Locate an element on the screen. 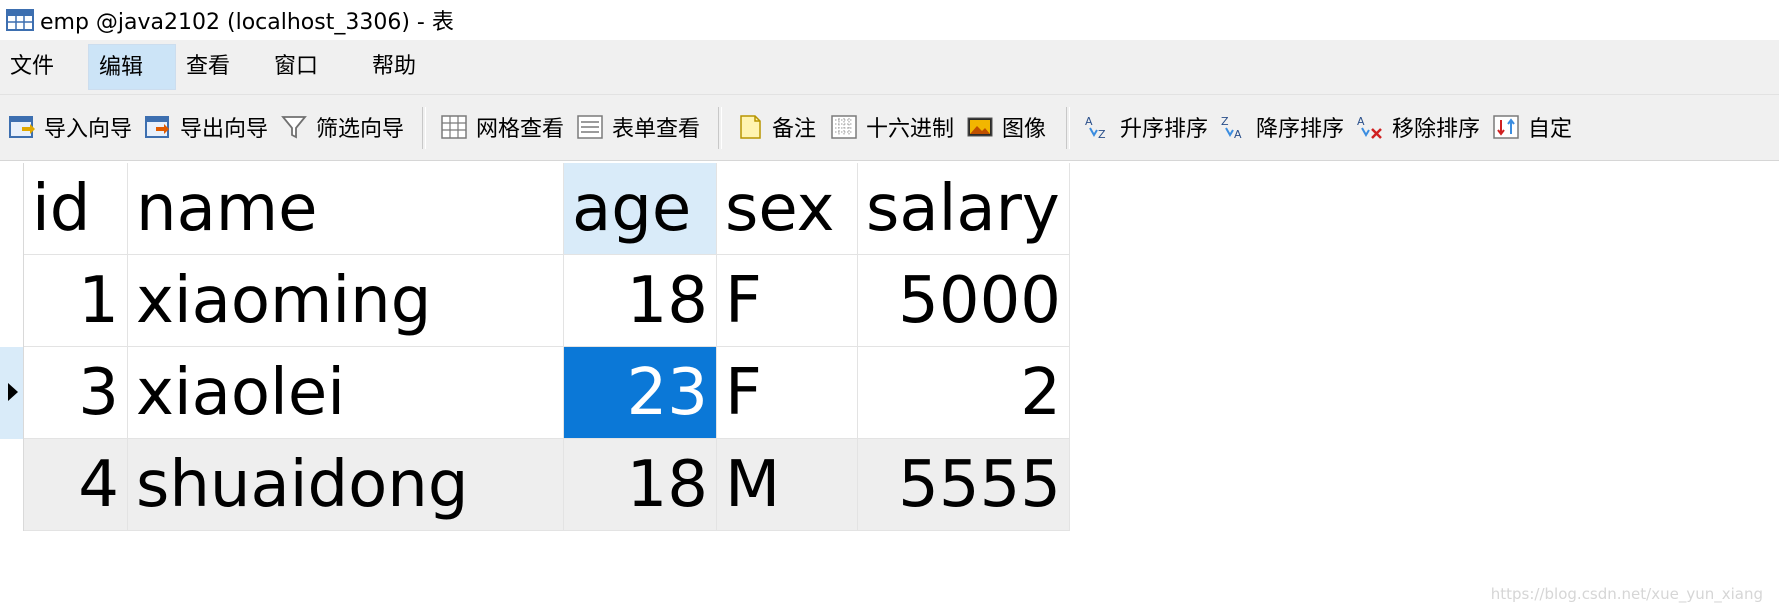 This screenshot has height=611, width=1779. menu-help: 帮助 is located at coordinates (410, 67).